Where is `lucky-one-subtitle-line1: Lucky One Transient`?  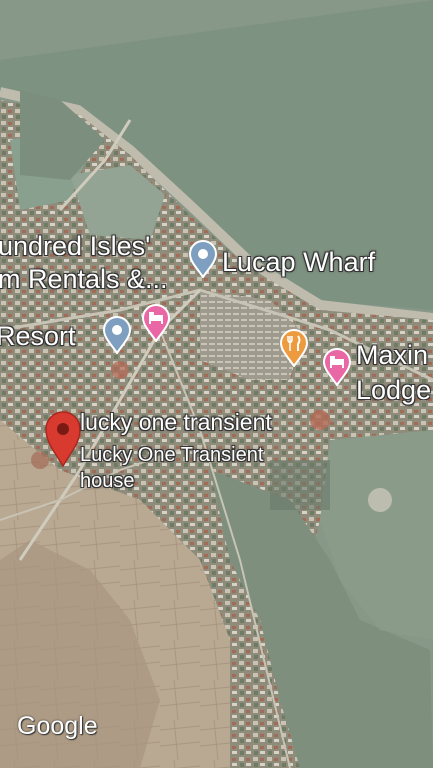 lucky-one-subtitle-line1: Lucky One Transient is located at coordinates (172, 455).